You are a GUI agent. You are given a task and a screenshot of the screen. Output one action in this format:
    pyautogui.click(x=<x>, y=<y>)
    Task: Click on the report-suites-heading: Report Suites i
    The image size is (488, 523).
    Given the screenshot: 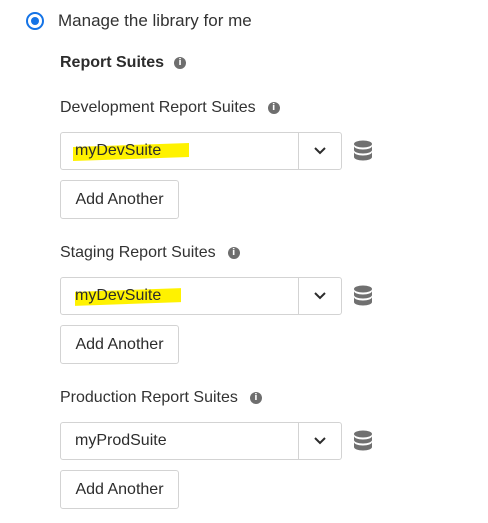 What is the action you would take?
    pyautogui.click(x=123, y=63)
    